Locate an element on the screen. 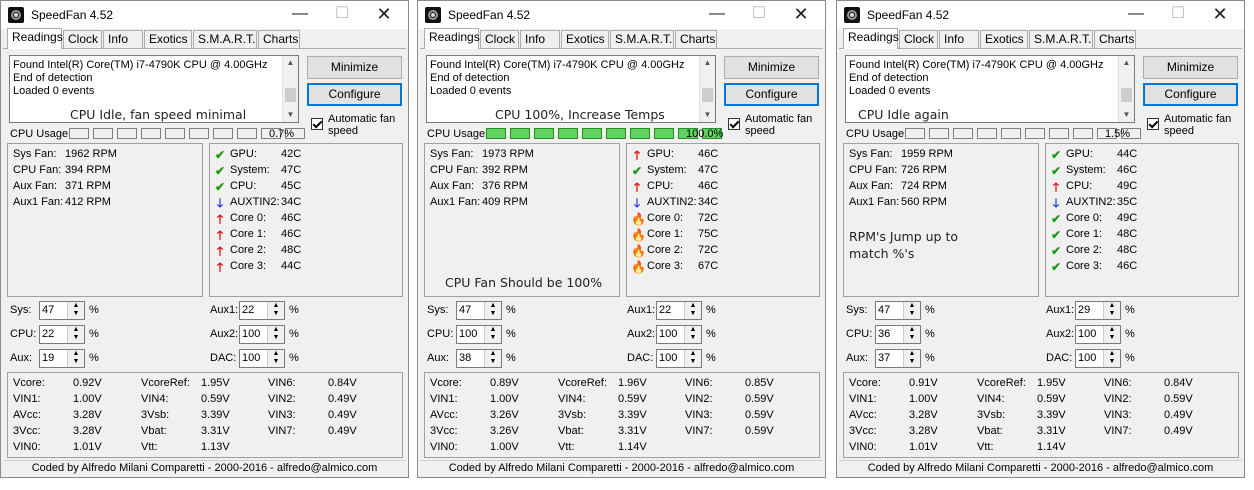  speed-left-spinner: 37 ▲ ▼ is located at coordinates (898, 358).